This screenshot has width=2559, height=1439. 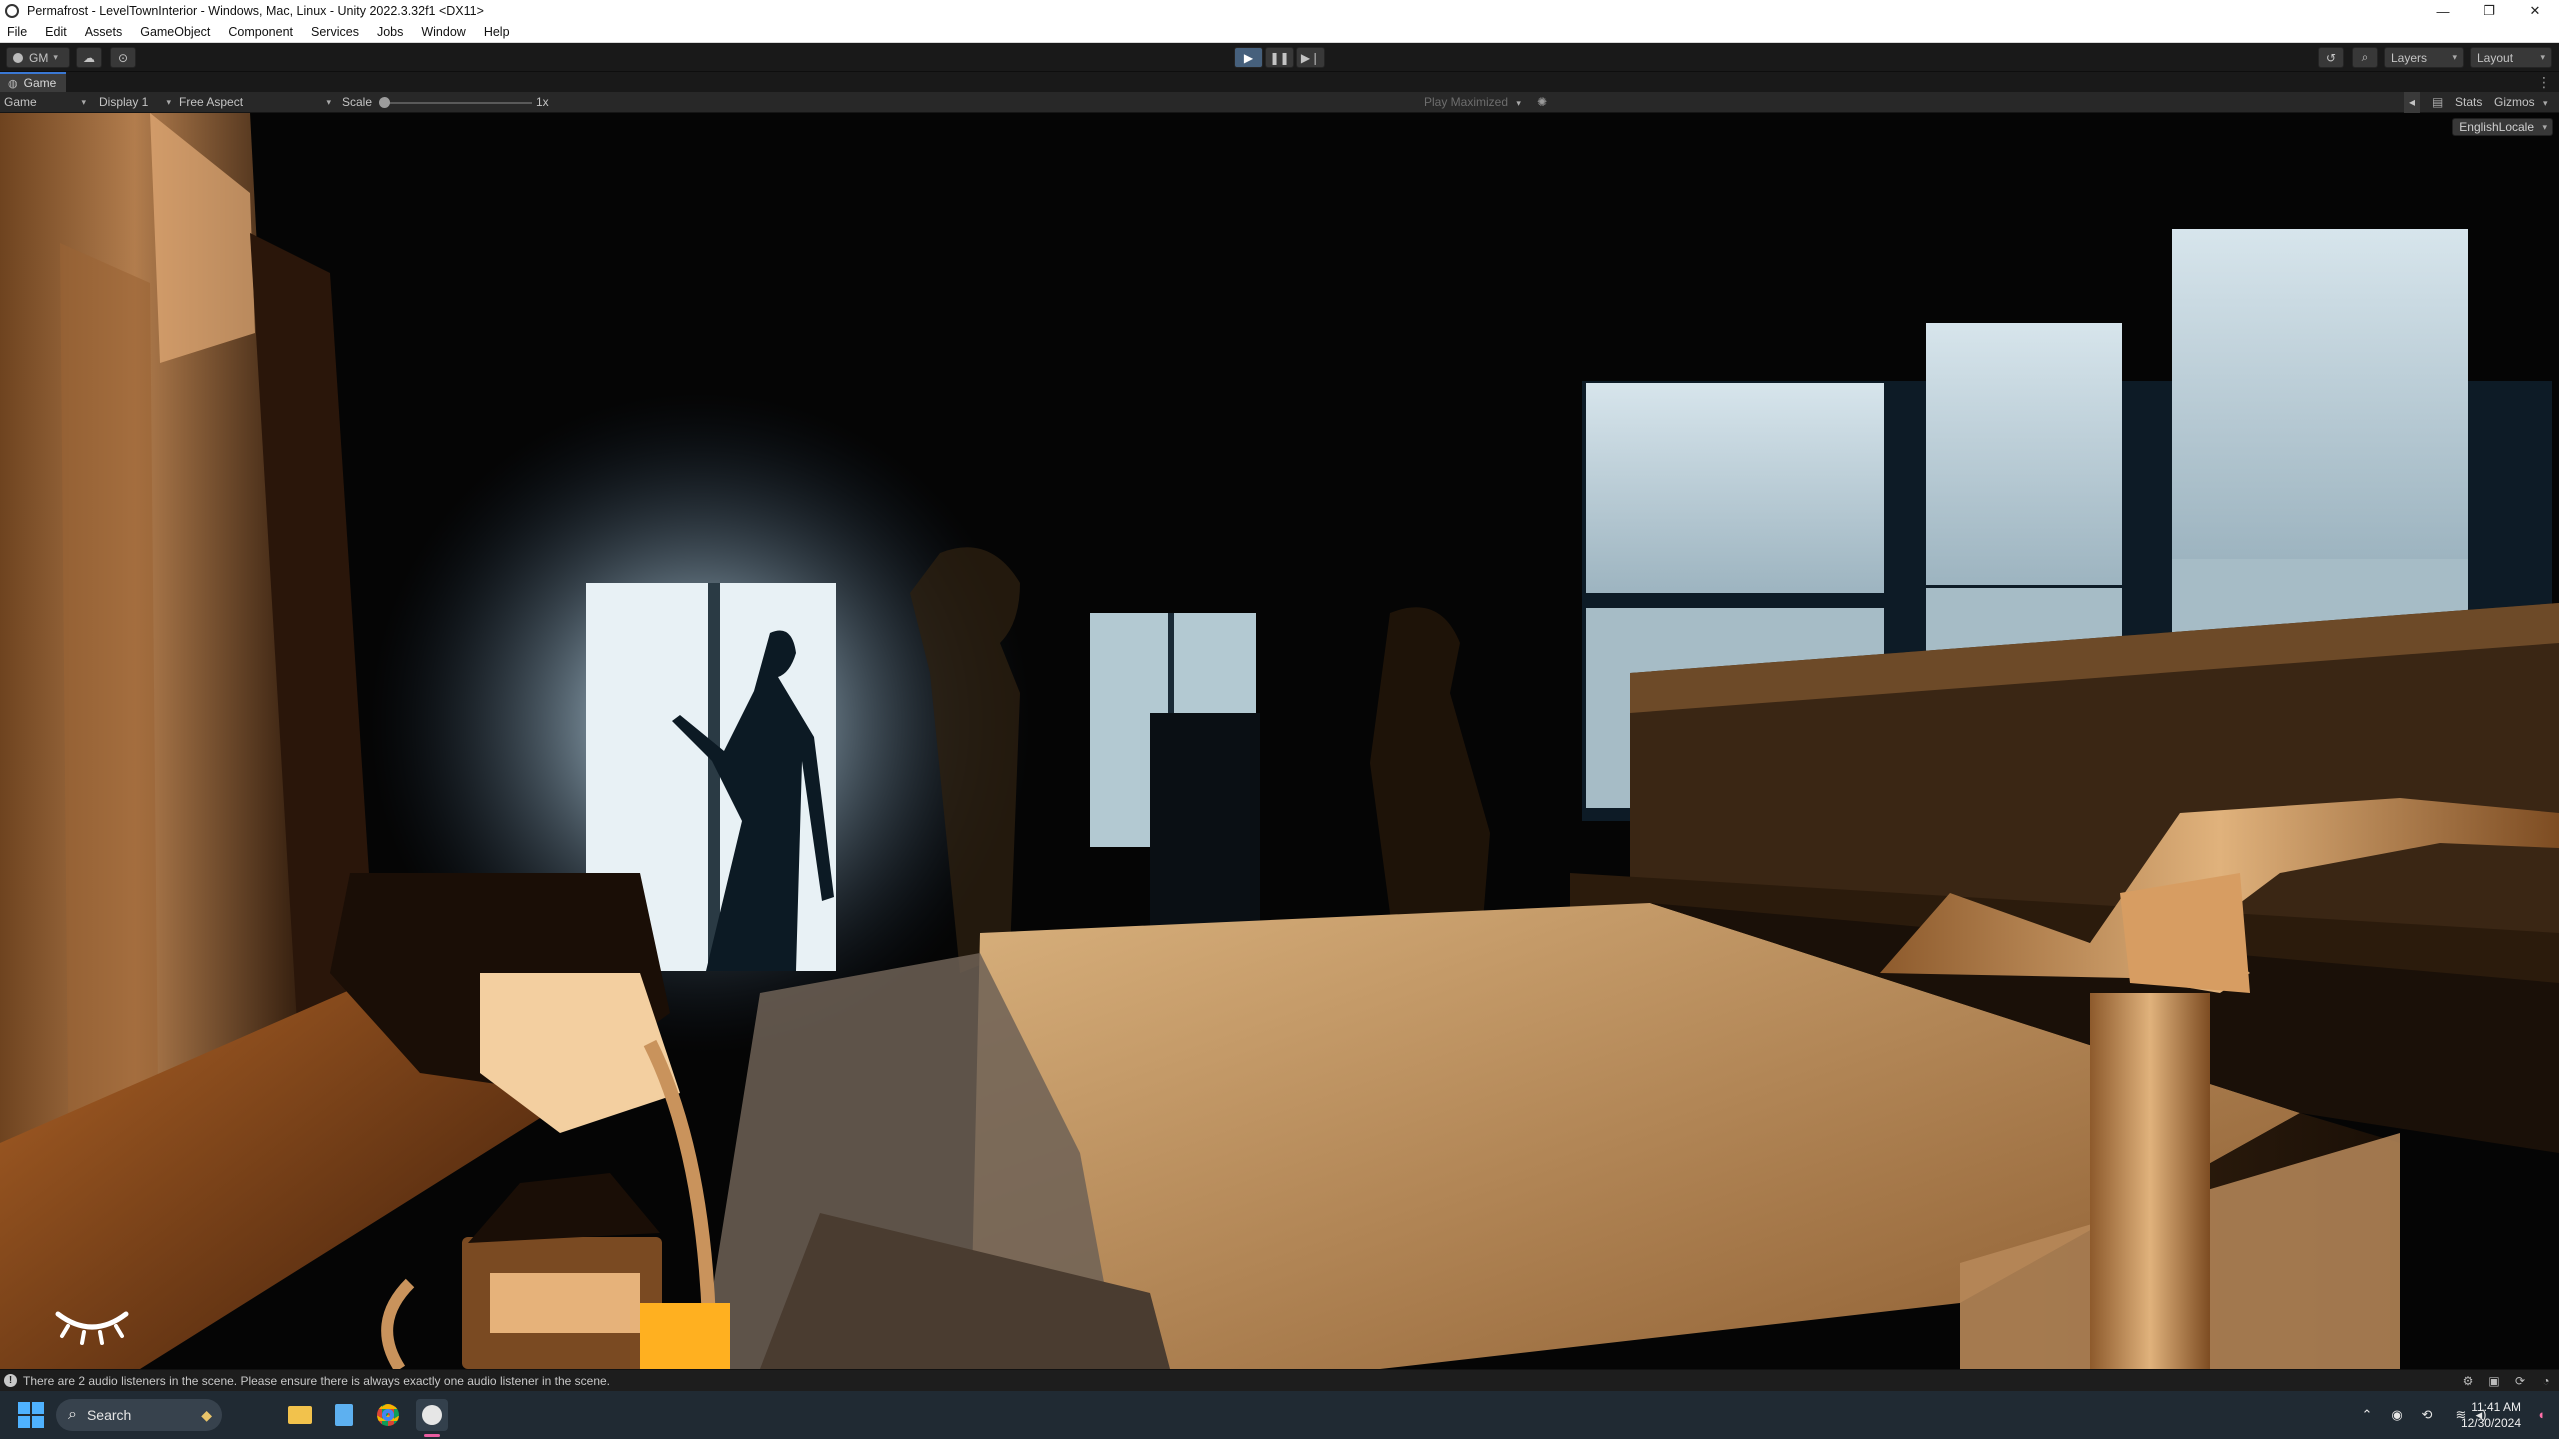 I want to click on search-button: ⌕, so click(x=2365, y=57).